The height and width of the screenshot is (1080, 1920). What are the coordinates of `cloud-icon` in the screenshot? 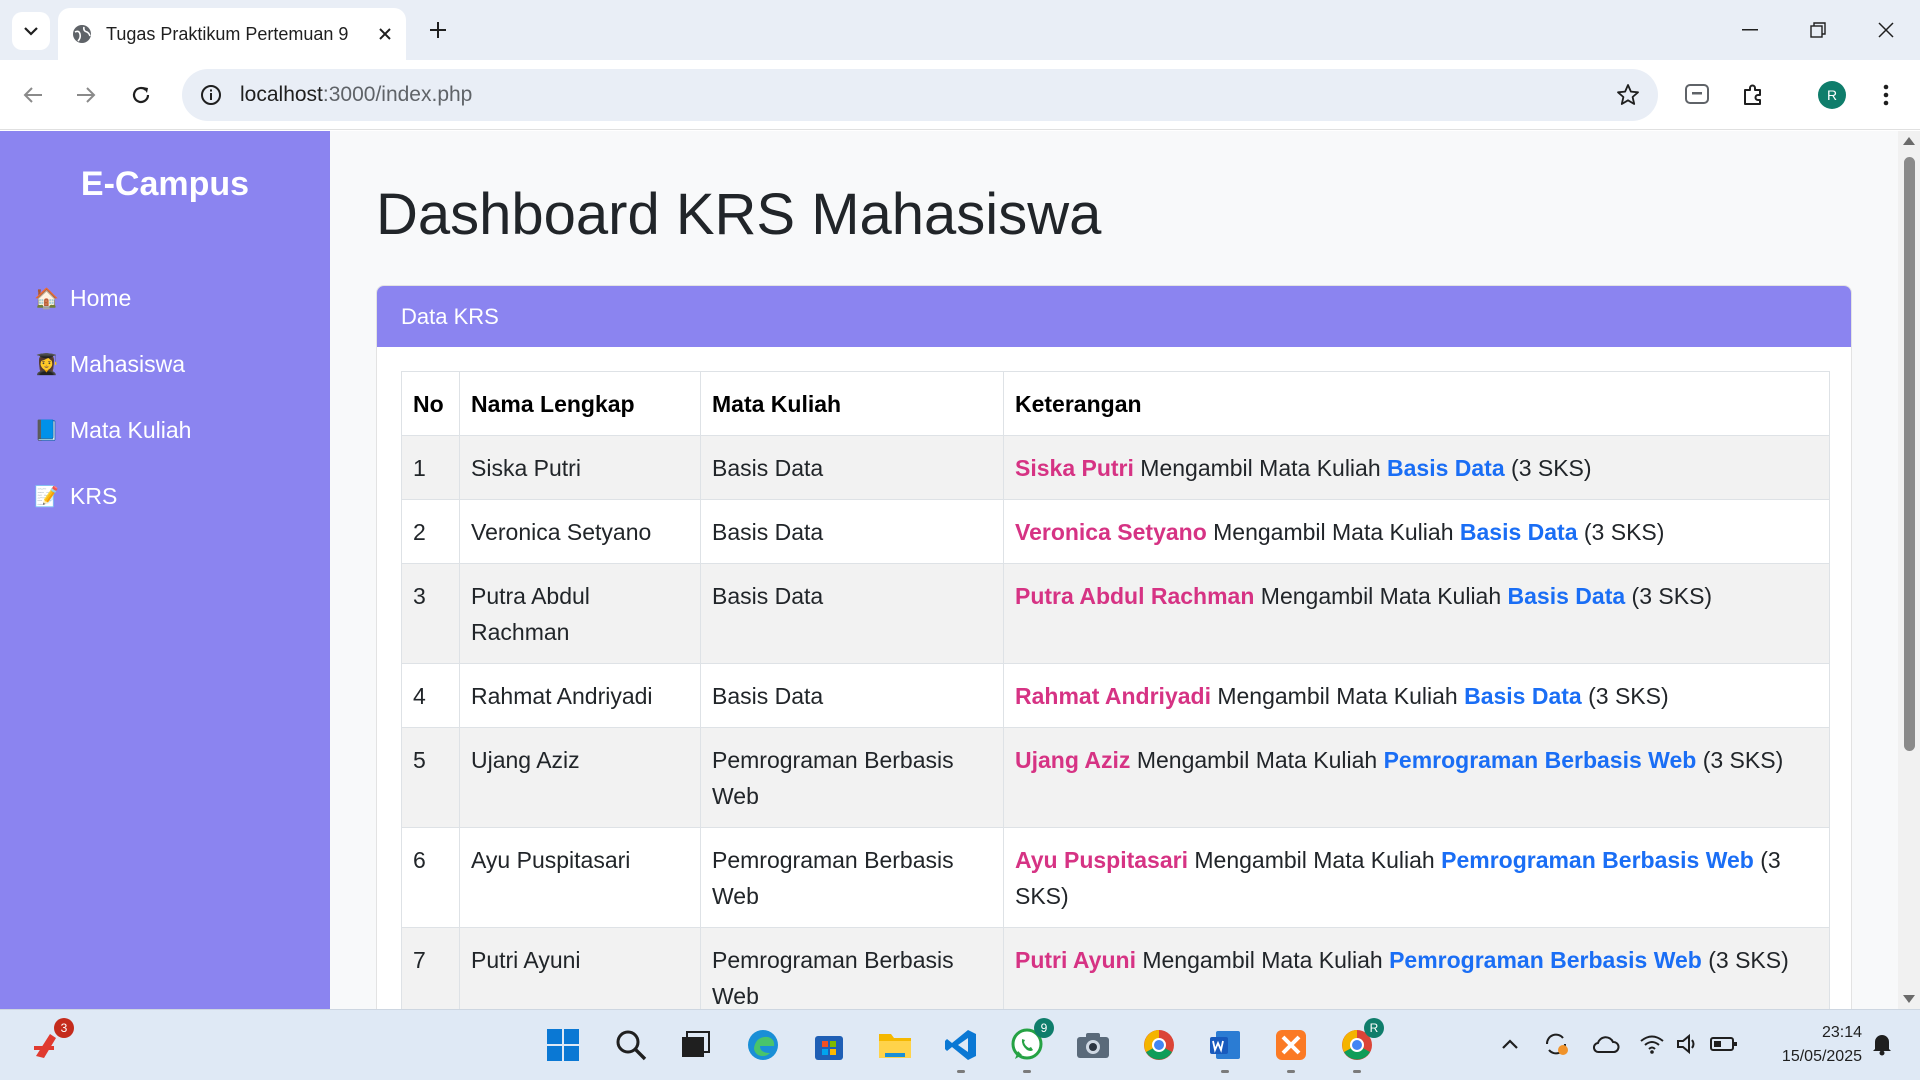 It's located at (1606, 1044).